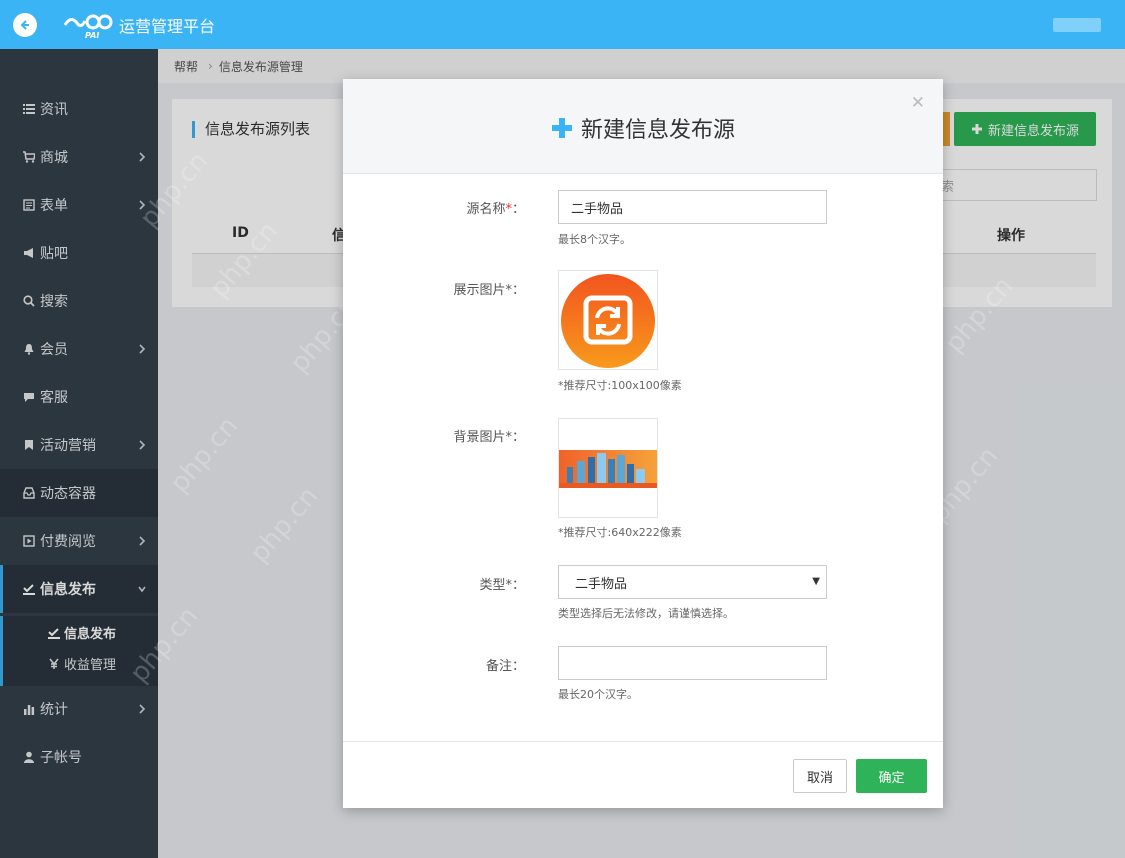 This screenshot has width=1125, height=858. Describe the element at coordinates (643, 774) in the screenshot. I see `modal-footer: 取消 确定` at that location.